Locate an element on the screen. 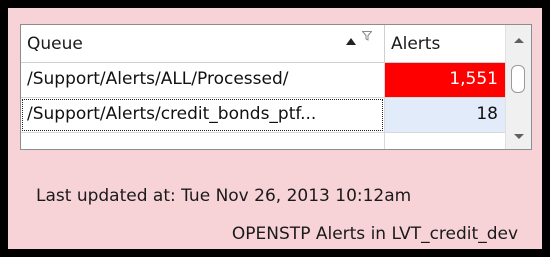  column-header-alerts: Alerts is located at coordinates (445, 43).